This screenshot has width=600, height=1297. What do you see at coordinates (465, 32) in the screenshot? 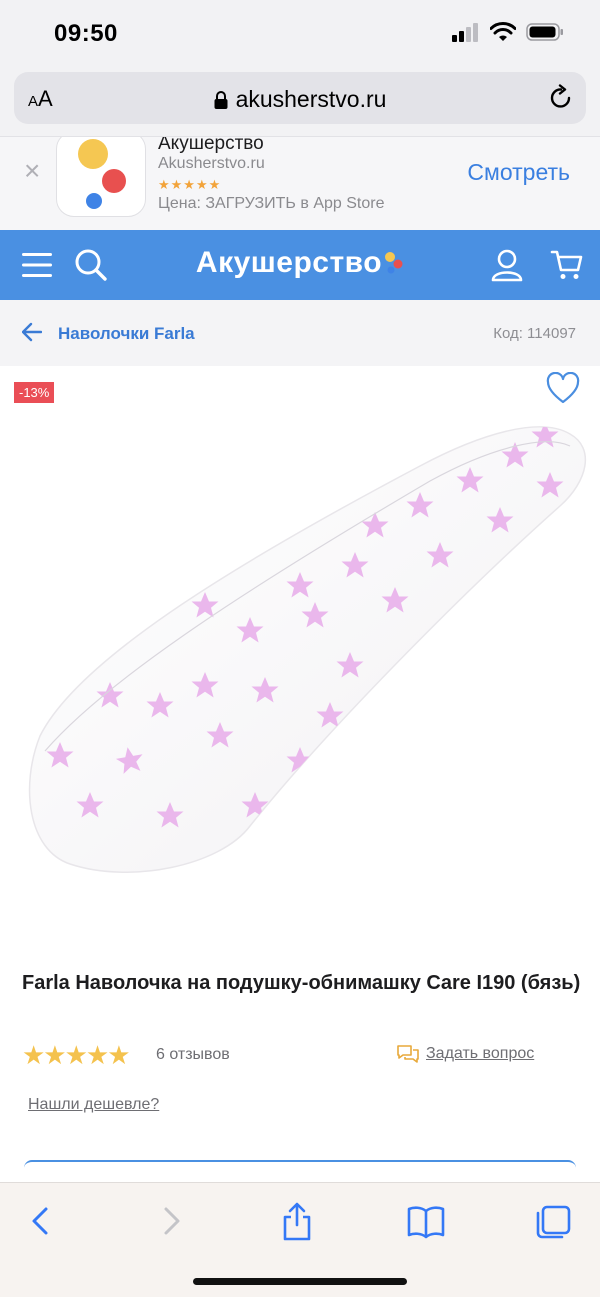
I see `signal-icon` at bounding box center [465, 32].